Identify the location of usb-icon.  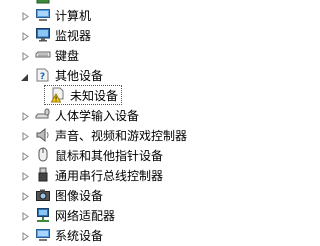
(43, 175).